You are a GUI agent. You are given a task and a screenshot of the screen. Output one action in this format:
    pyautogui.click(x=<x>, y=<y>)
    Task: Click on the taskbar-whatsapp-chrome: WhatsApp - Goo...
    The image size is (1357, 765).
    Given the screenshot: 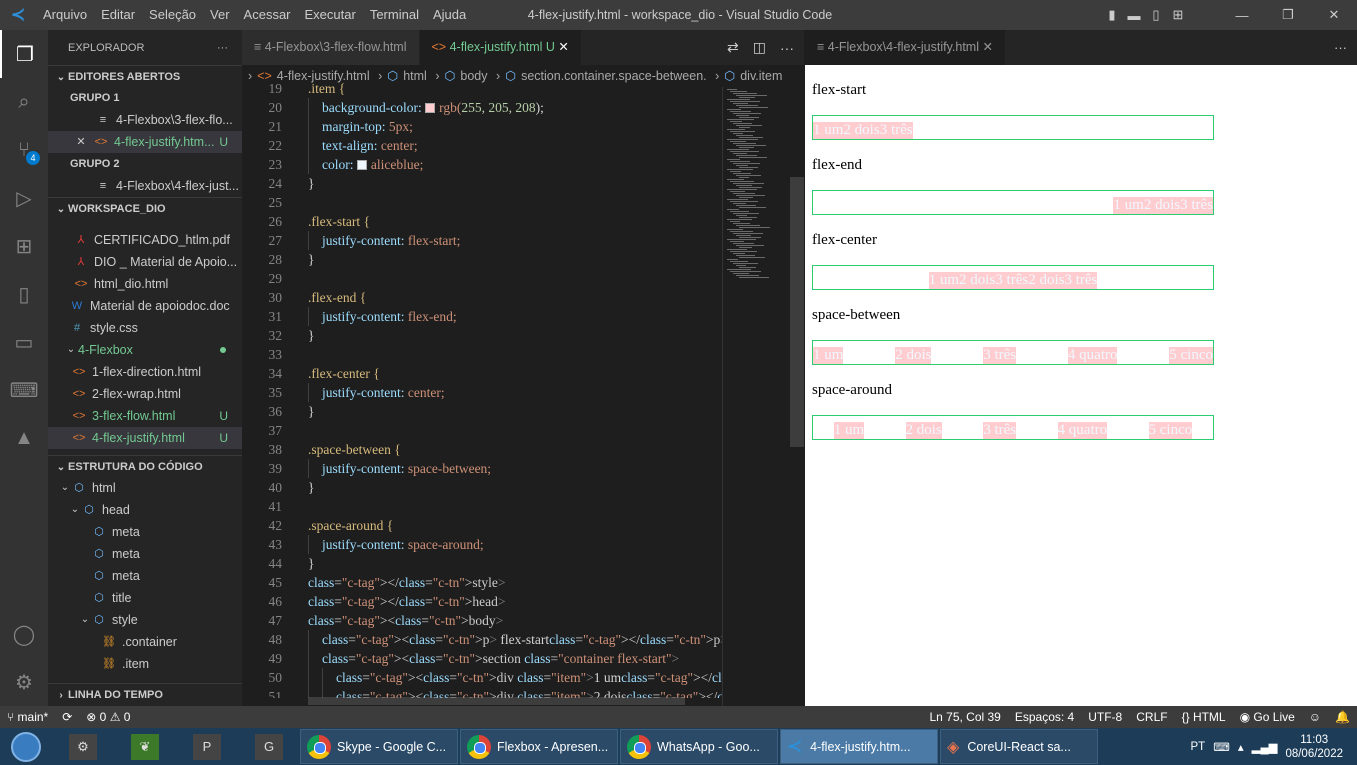 What is the action you would take?
    pyautogui.click(x=699, y=746)
    